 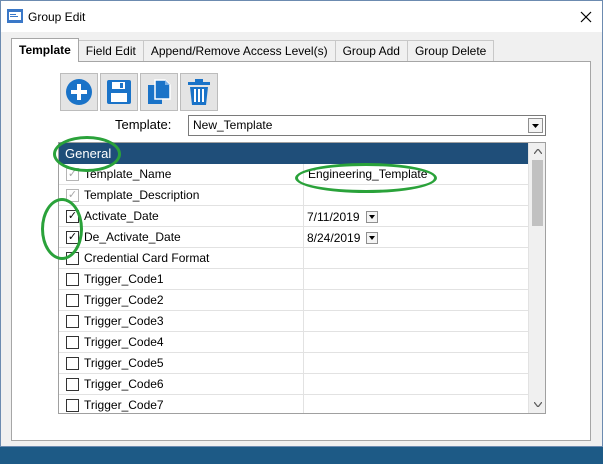 What do you see at coordinates (239, 51) in the screenshot?
I see `tab-append-remove-access-levels: Append/Remove Access Level(s)` at bounding box center [239, 51].